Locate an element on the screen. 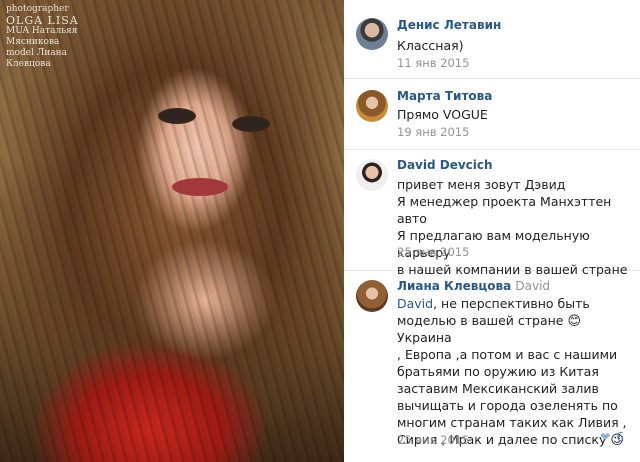 This screenshot has width=640, height=462. comment-text: Прямо VOGUE is located at coordinates (442, 114).